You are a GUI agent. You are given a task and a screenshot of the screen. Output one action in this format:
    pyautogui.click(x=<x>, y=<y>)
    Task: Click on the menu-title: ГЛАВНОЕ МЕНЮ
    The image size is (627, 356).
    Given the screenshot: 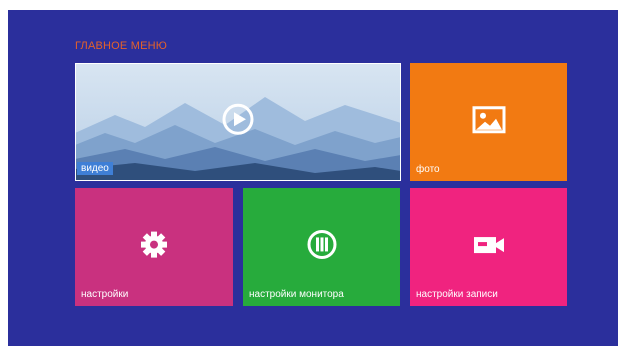 What is the action you would take?
    pyautogui.click(x=121, y=46)
    